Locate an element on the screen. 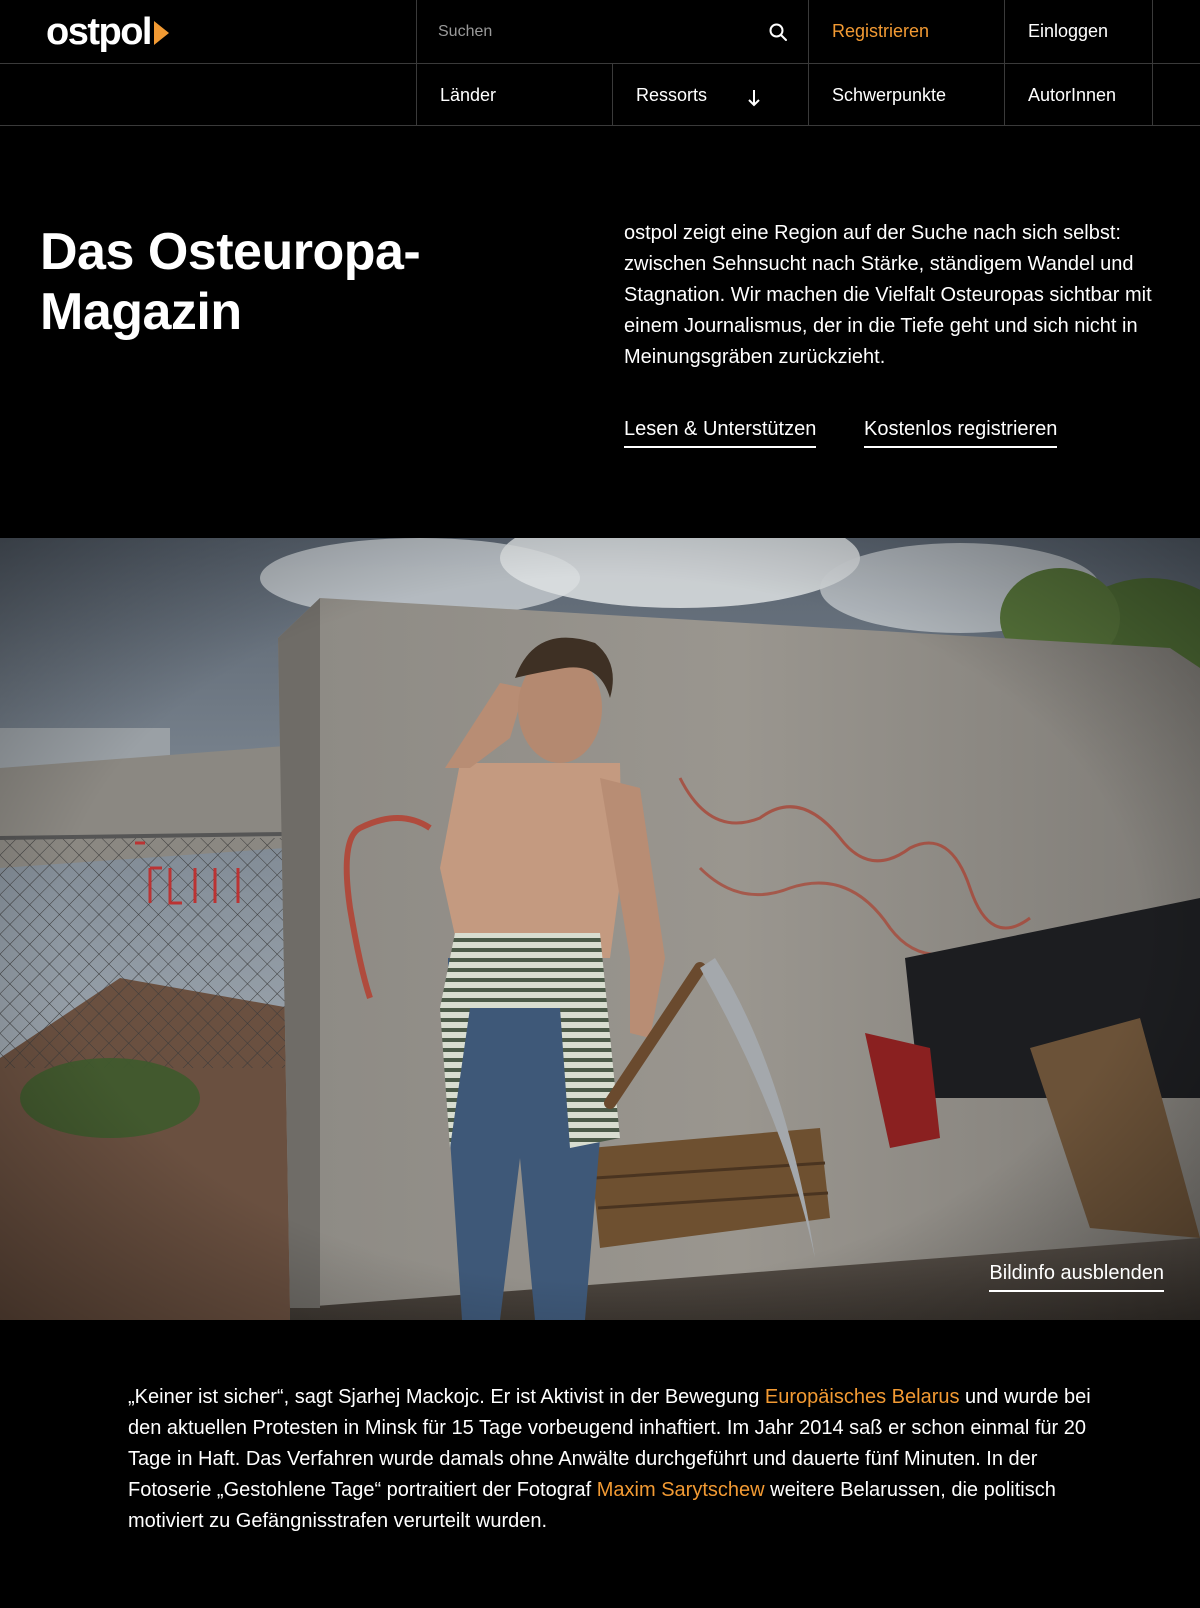 The height and width of the screenshot is (1608, 1200). arrow-down-icon is located at coordinates (754, 98).